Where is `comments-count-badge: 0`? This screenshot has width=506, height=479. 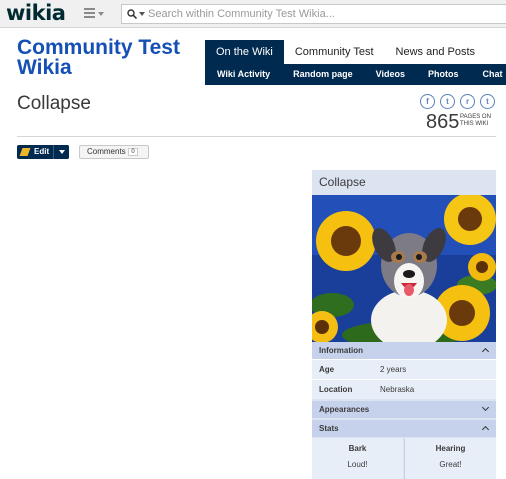 comments-count-badge: 0 is located at coordinates (133, 152).